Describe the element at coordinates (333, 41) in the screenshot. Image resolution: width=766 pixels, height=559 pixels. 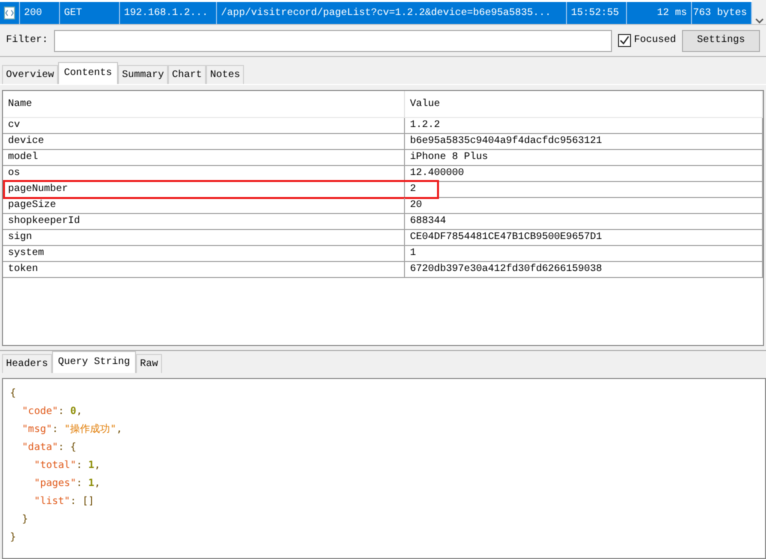
I see `filter-field` at that location.